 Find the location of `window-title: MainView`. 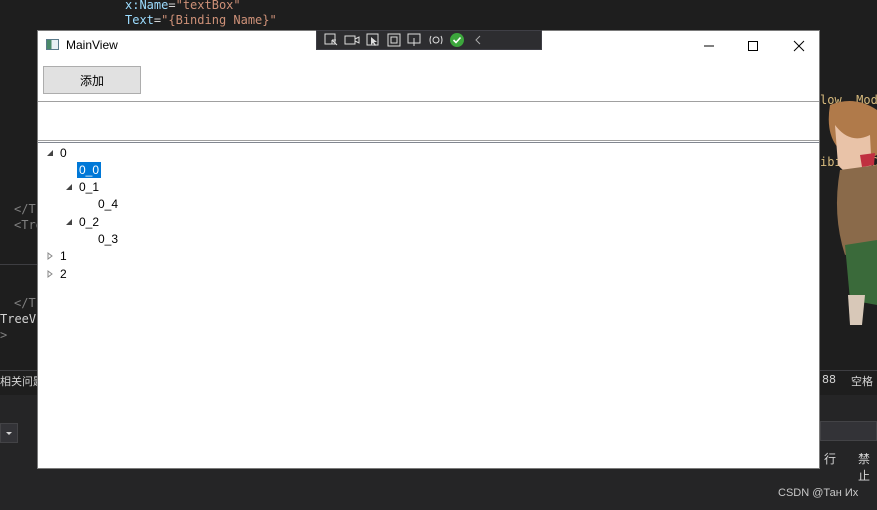

window-title: MainView is located at coordinates (92, 45).